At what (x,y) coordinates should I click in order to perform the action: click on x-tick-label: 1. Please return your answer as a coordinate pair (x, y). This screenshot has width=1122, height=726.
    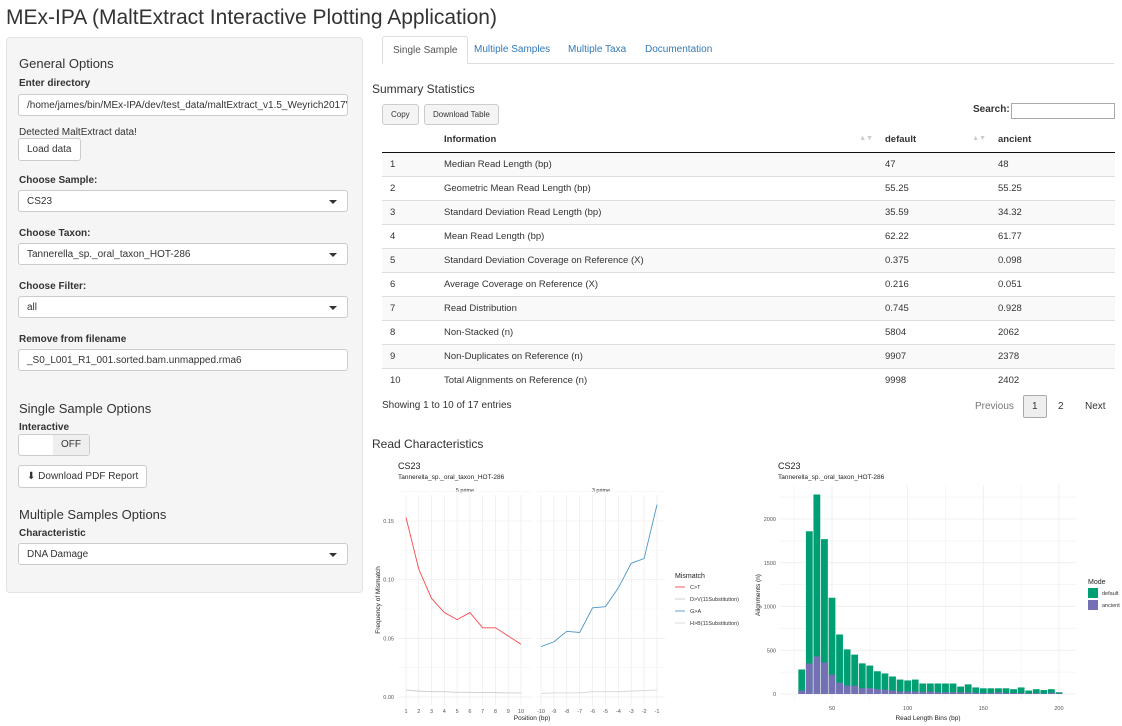
    Looking at the image, I should click on (405, 712).